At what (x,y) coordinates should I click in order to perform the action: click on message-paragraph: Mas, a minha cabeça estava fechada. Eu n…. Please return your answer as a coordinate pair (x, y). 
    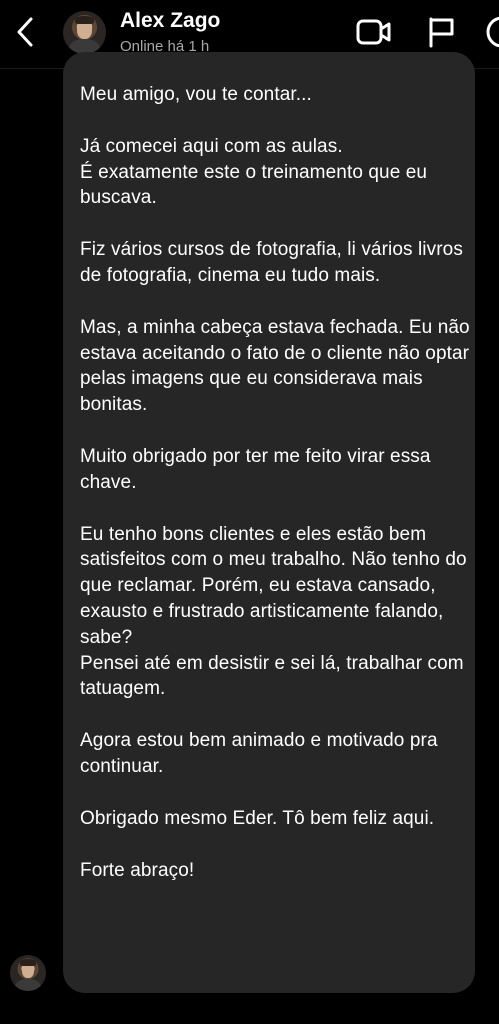
    Looking at the image, I should click on (275, 366).